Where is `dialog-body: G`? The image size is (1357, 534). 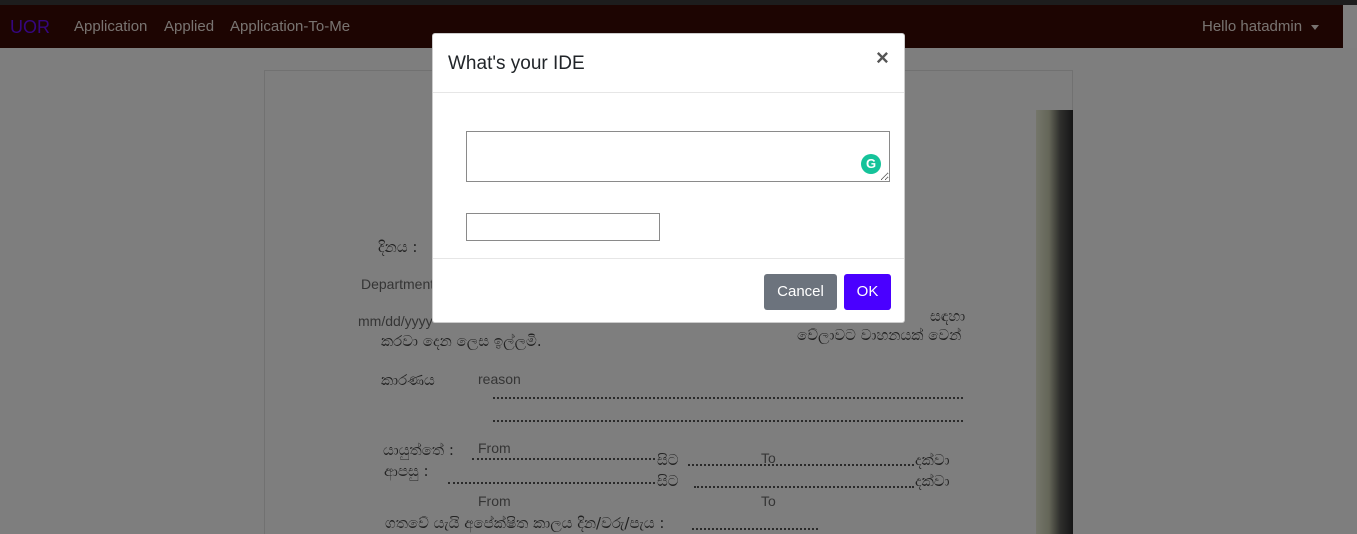
dialog-body: G is located at coordinates (668, 175).